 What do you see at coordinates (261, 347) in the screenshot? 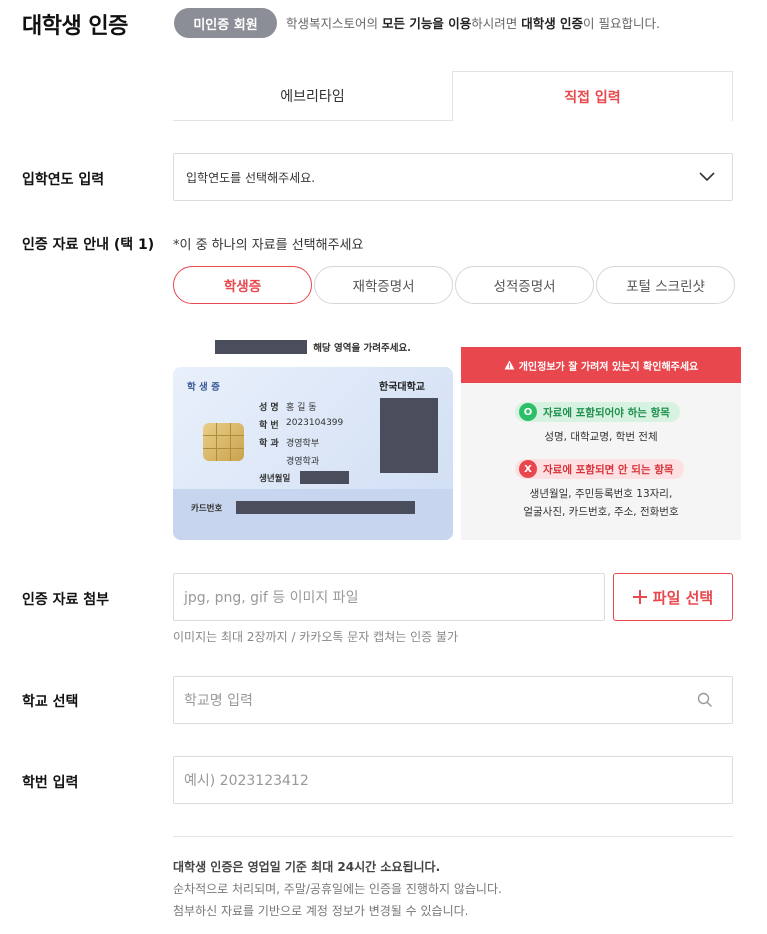
I see `mask-bar` at bounding box center [261, 347].